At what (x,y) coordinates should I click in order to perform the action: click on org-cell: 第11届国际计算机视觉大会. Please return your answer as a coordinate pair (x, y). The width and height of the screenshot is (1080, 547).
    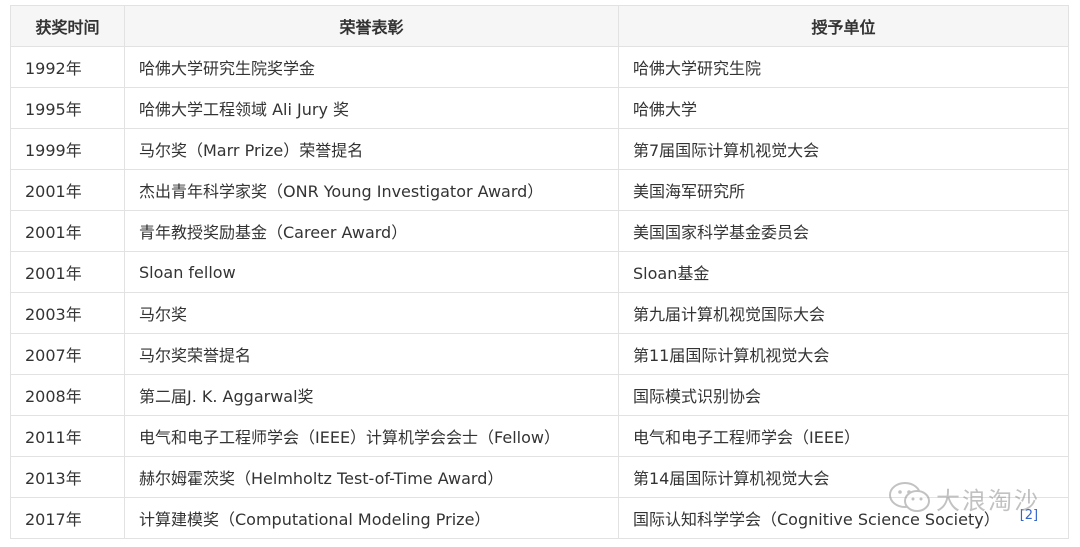
    Looking at the image, I should click on (843, 354).